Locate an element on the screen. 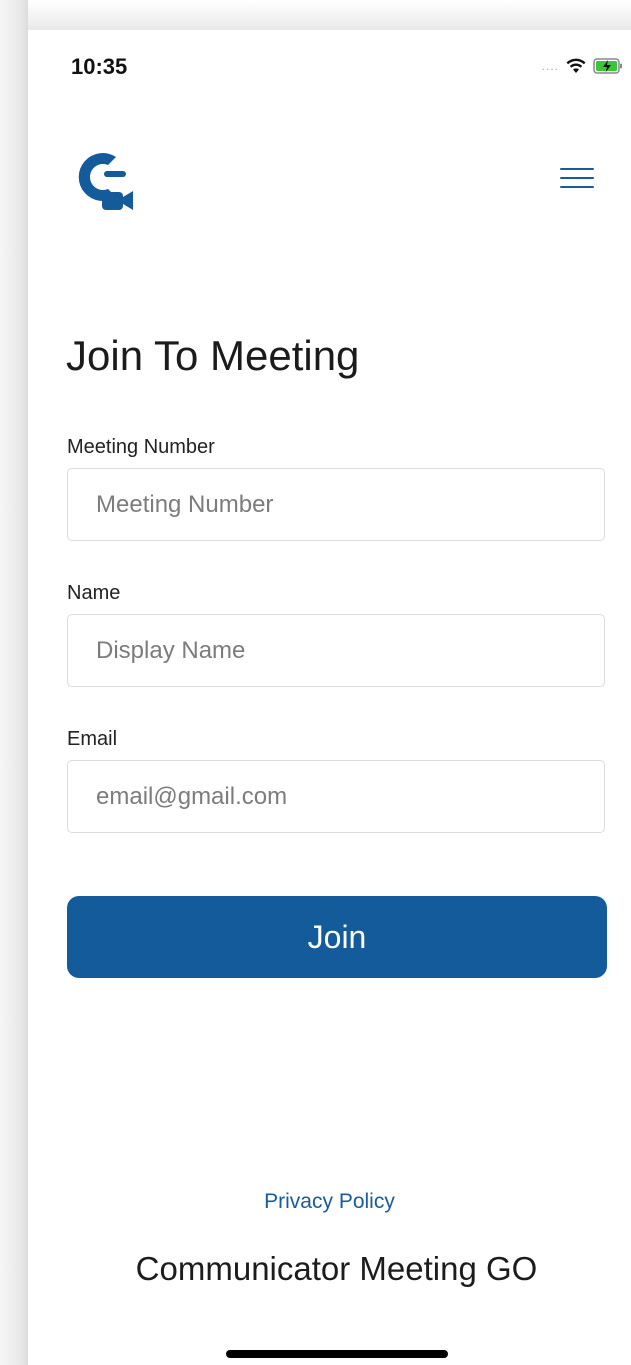 The width and height of the screenshot is (631, 1365). communicator-logo-icon is located at coordinates (100, 179).